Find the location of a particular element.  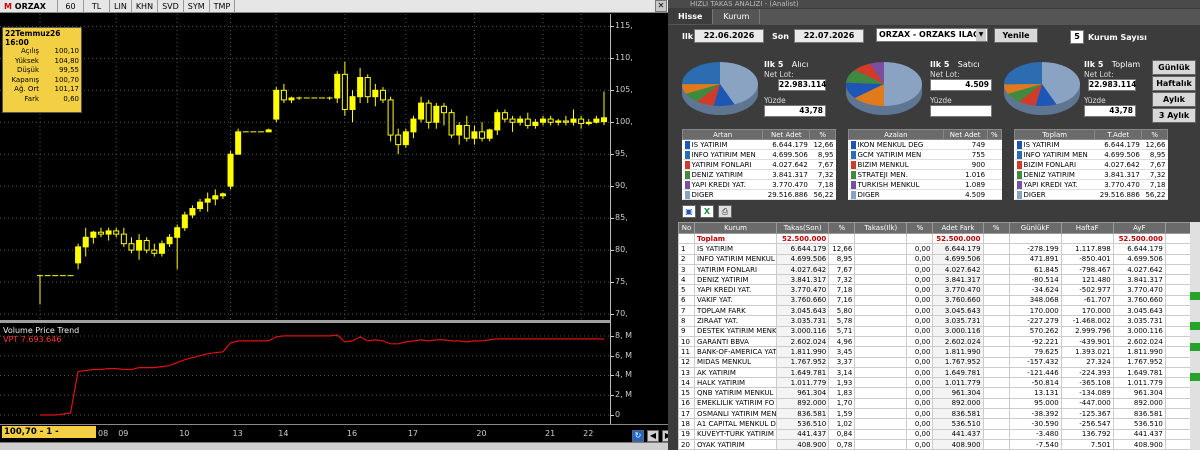

period-daily-button: Günlük is located at coordinates (1174, 67).